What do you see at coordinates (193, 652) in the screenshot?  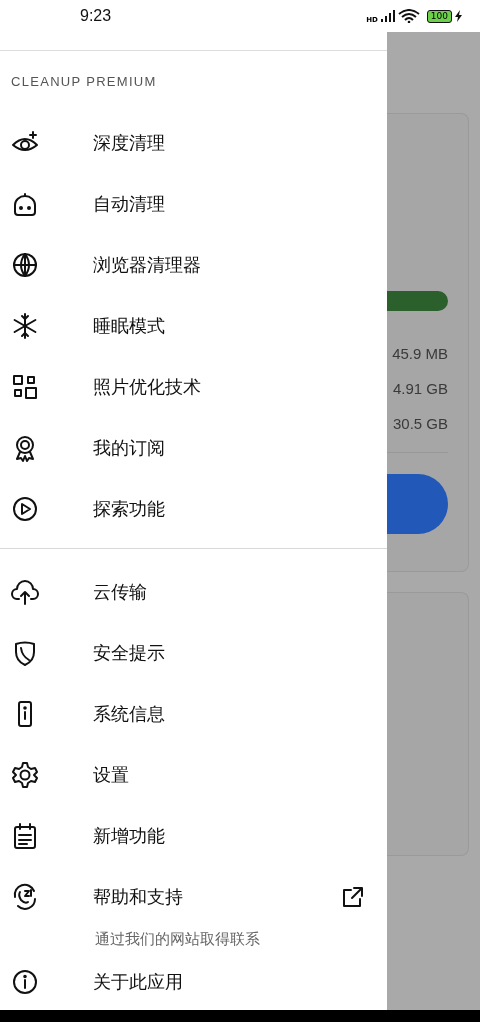 I see `drawer-item: 安全提示` at bounding box center [193, 652].